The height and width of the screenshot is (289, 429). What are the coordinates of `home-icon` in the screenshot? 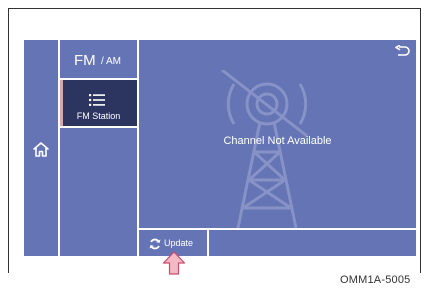 It's located at (41, 149).